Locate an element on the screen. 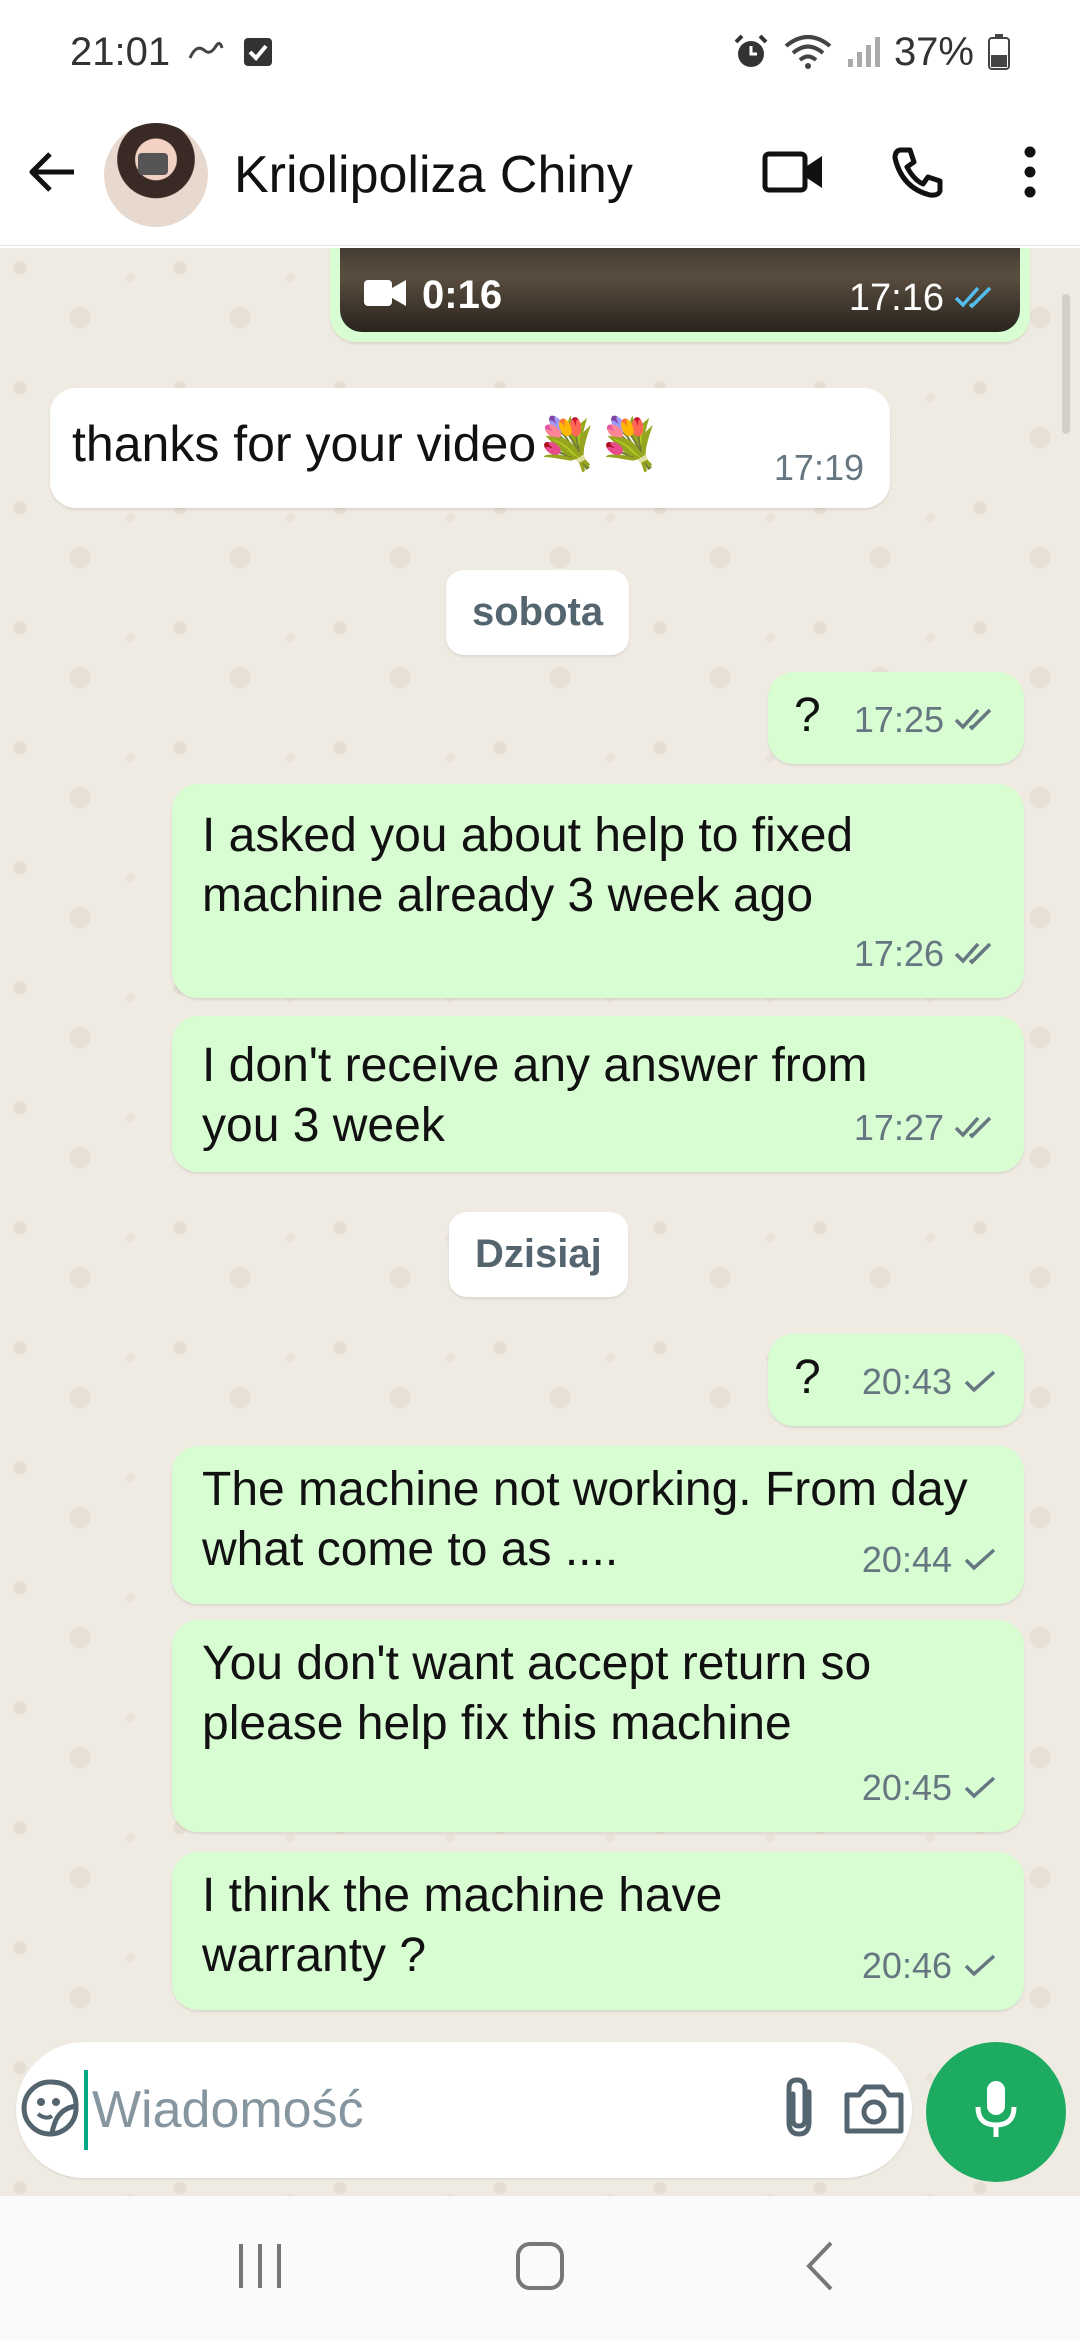 The image size is (1080, 2340). more-vert-icon is located at coordinates (1030, 174).